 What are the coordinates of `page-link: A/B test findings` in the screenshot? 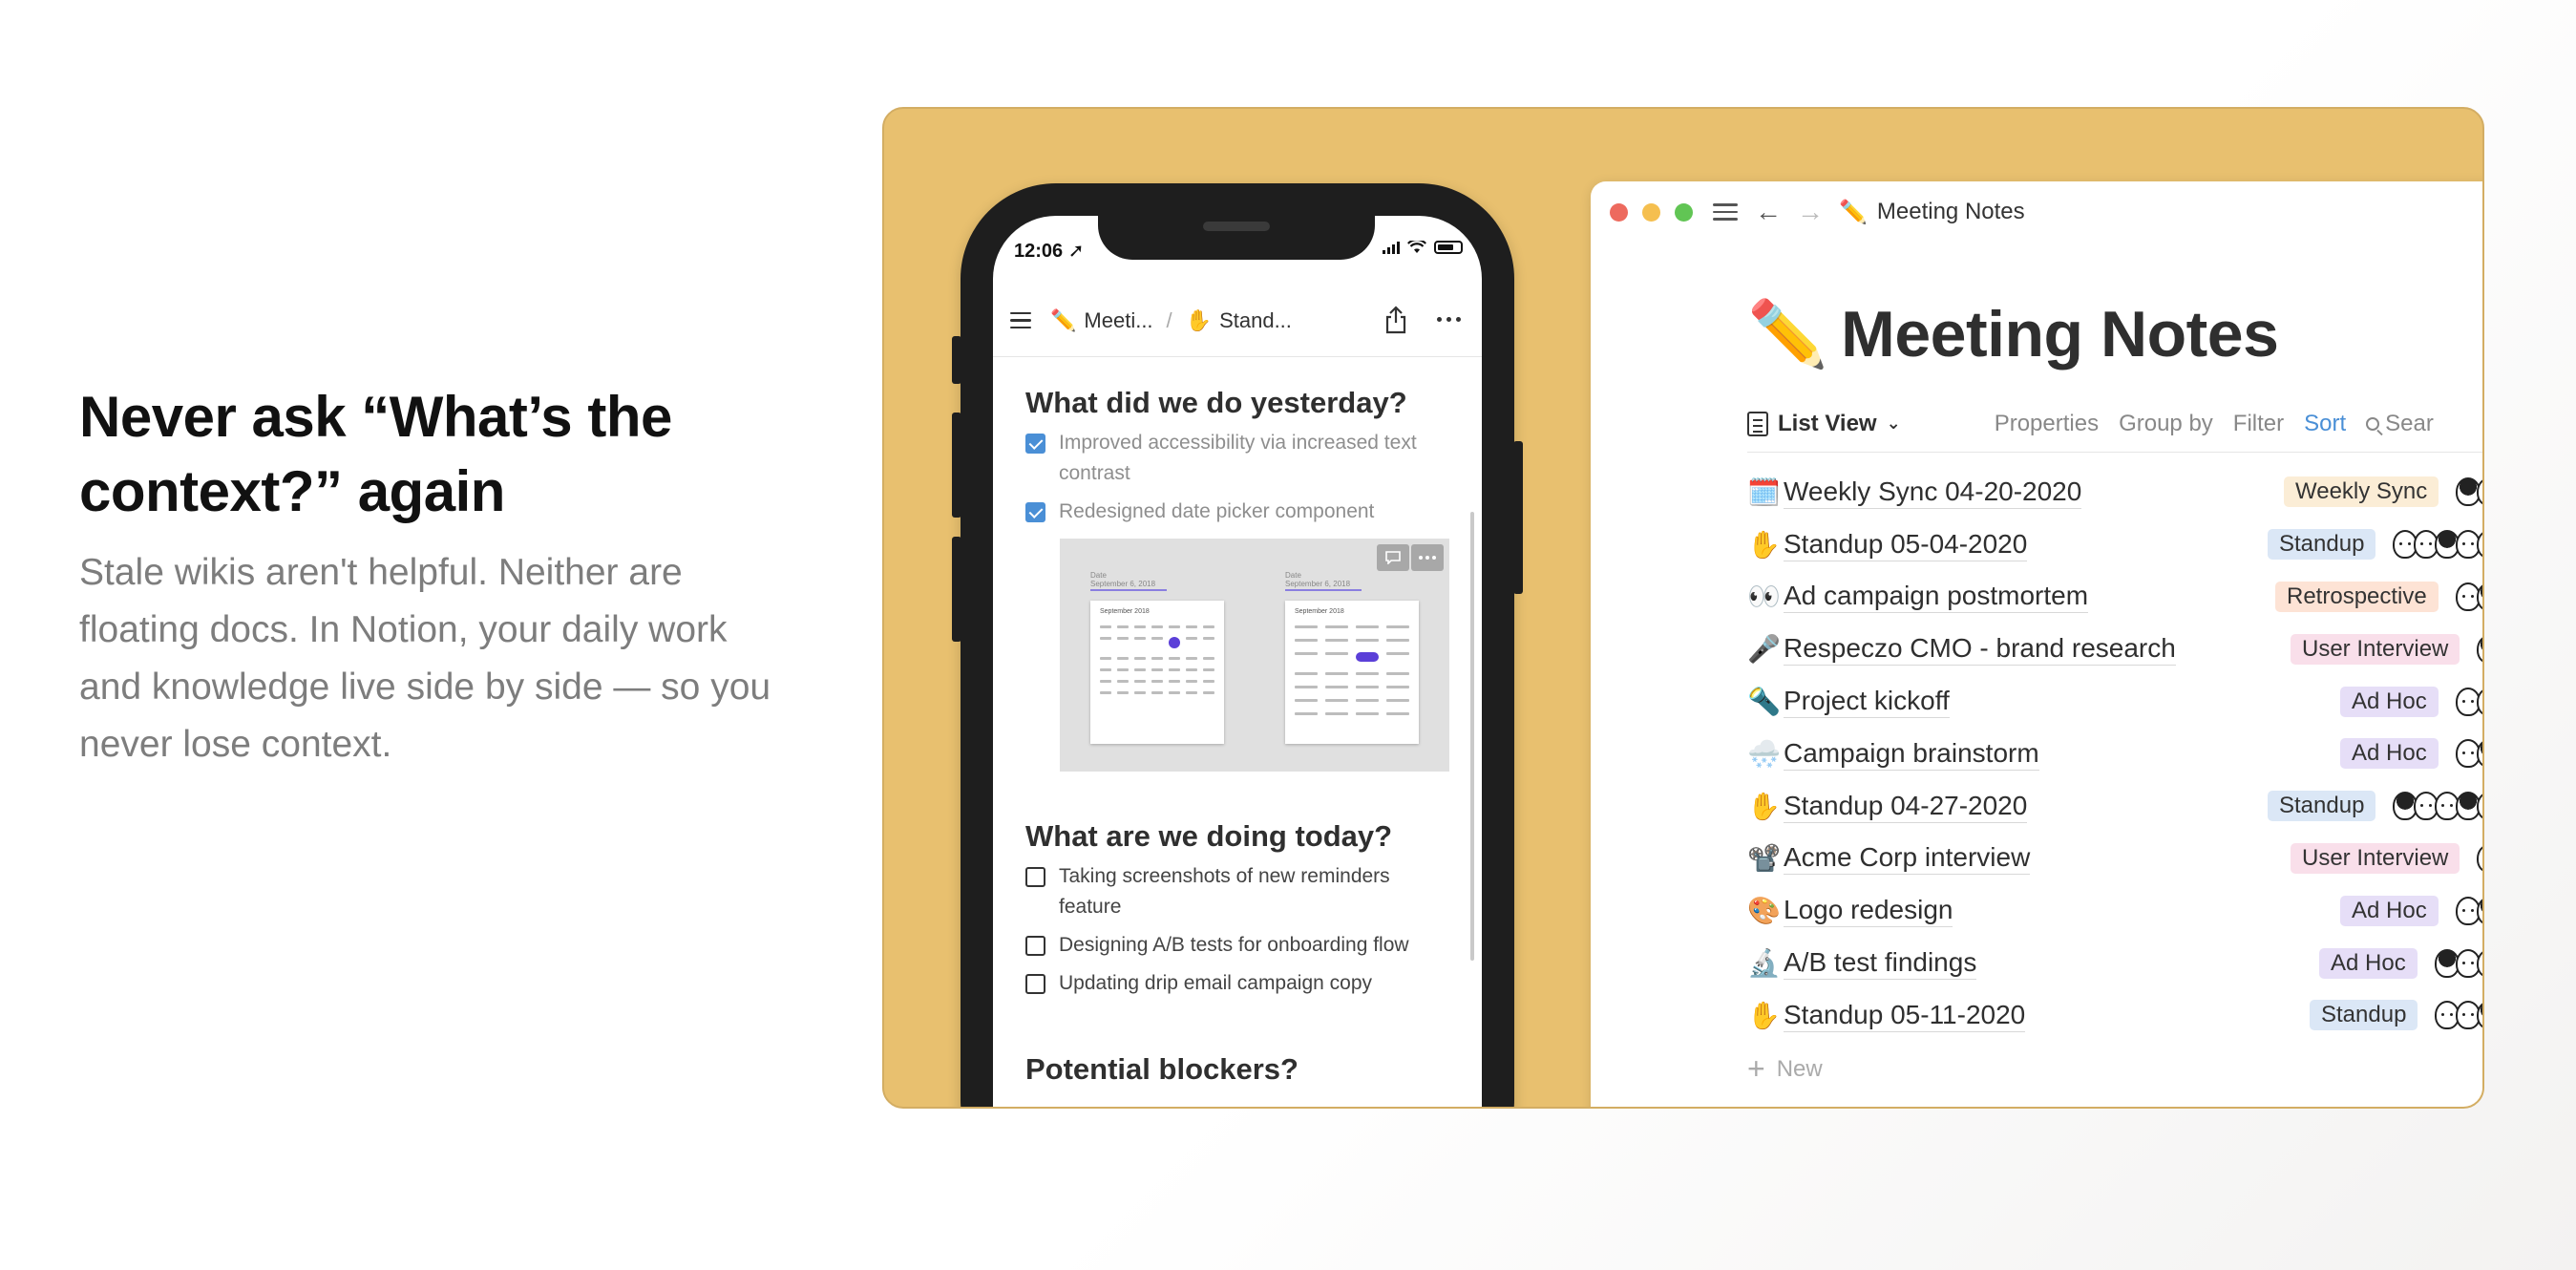 It's located at (1880, 963).